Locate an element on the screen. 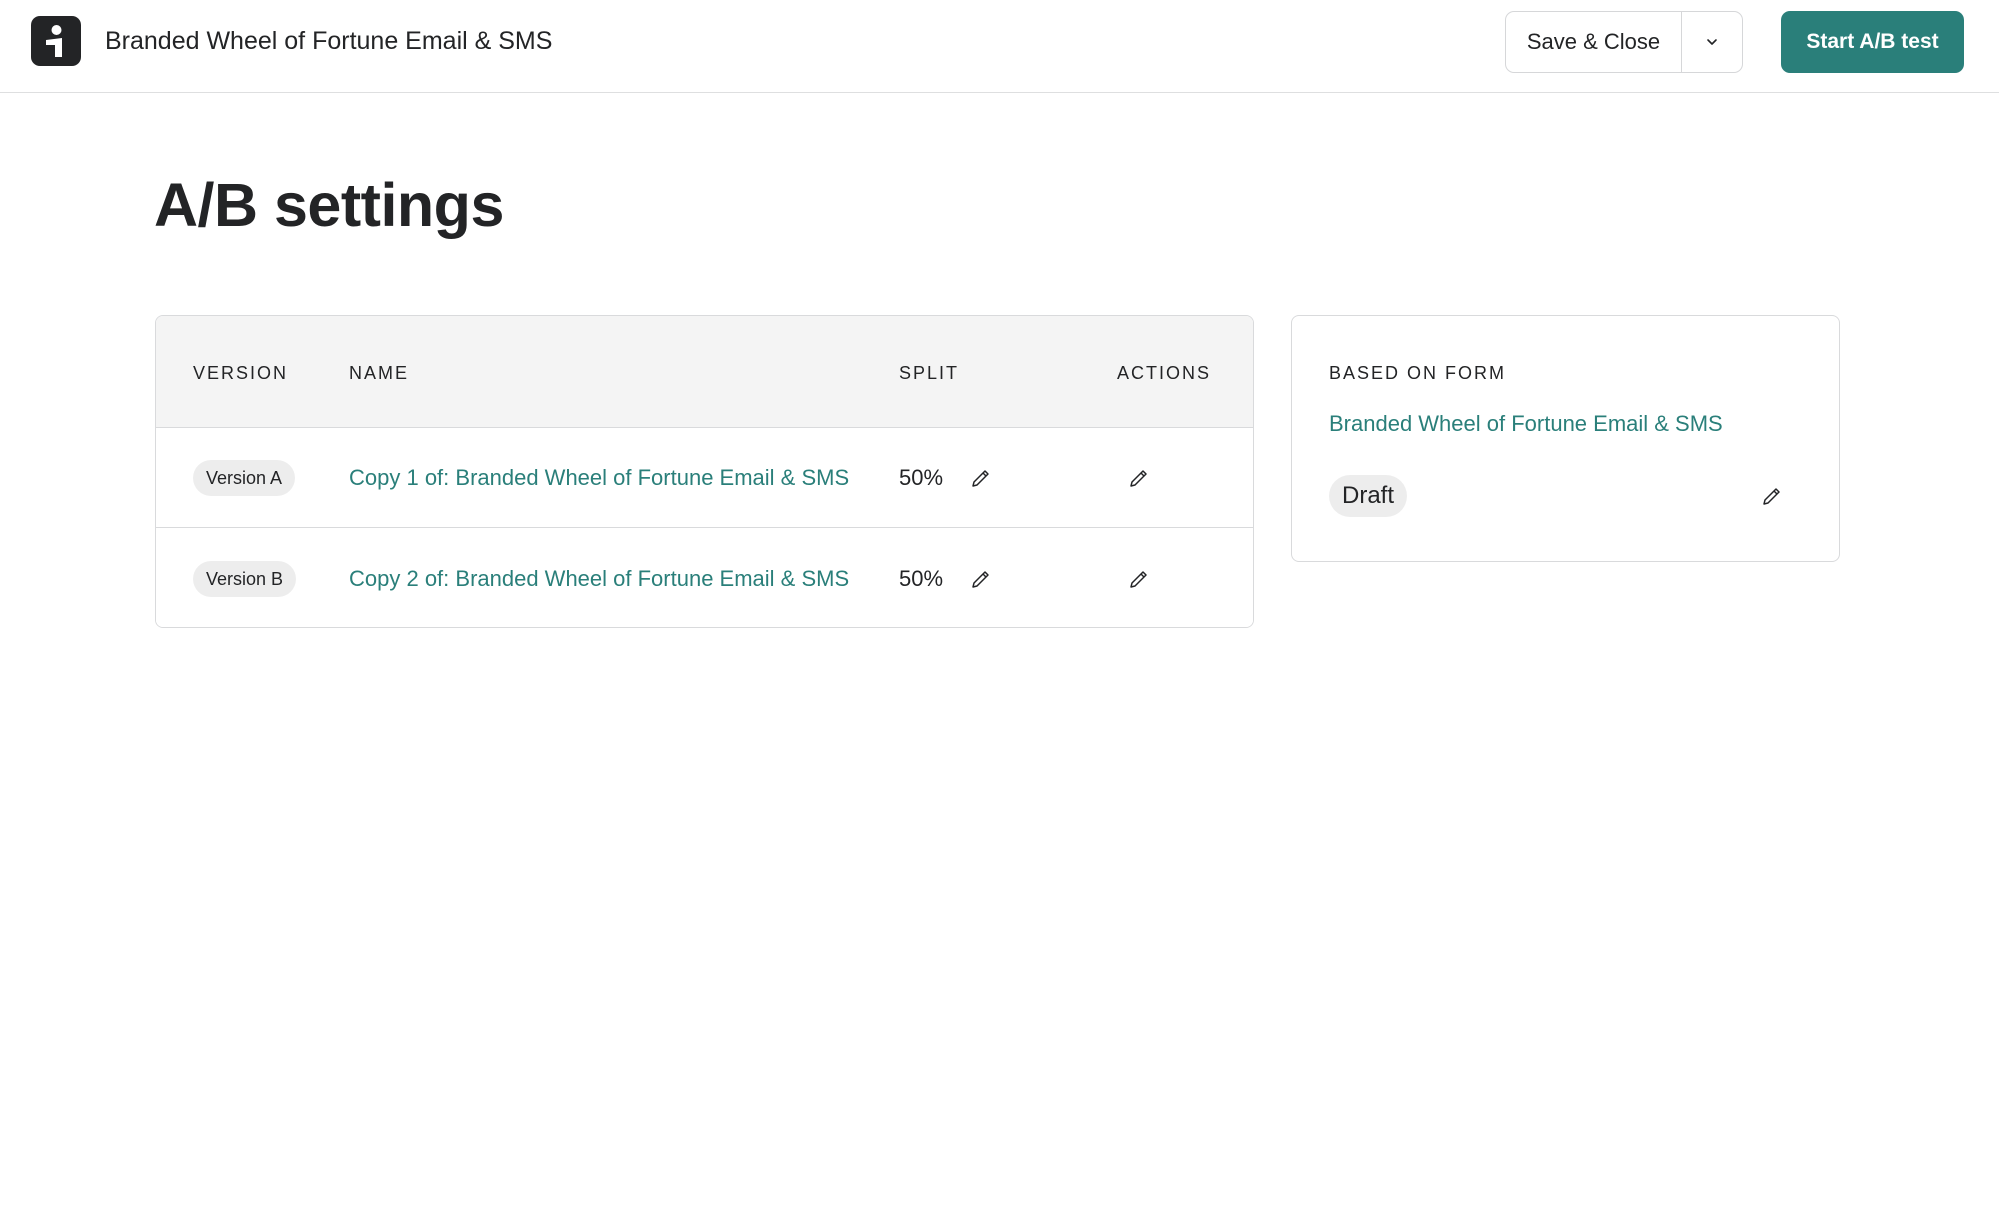  brand-logo-icon is located at coordinates (56, 41).